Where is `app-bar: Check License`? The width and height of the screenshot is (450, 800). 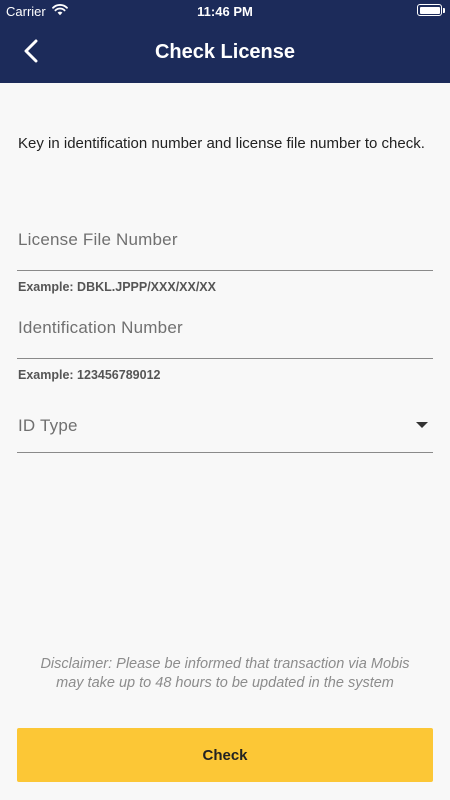
app-bar: Check License is located at coordinates (225, 52).